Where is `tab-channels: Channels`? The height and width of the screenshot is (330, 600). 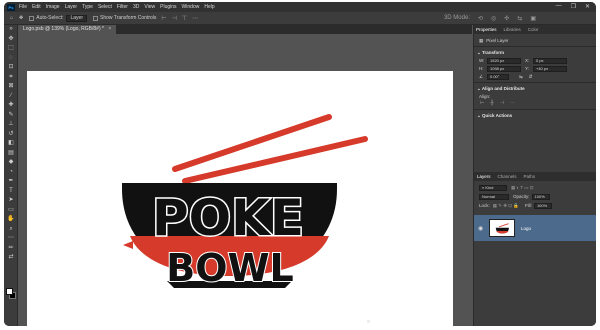 tab-channels: Channels is located at coordinates (507, 176).